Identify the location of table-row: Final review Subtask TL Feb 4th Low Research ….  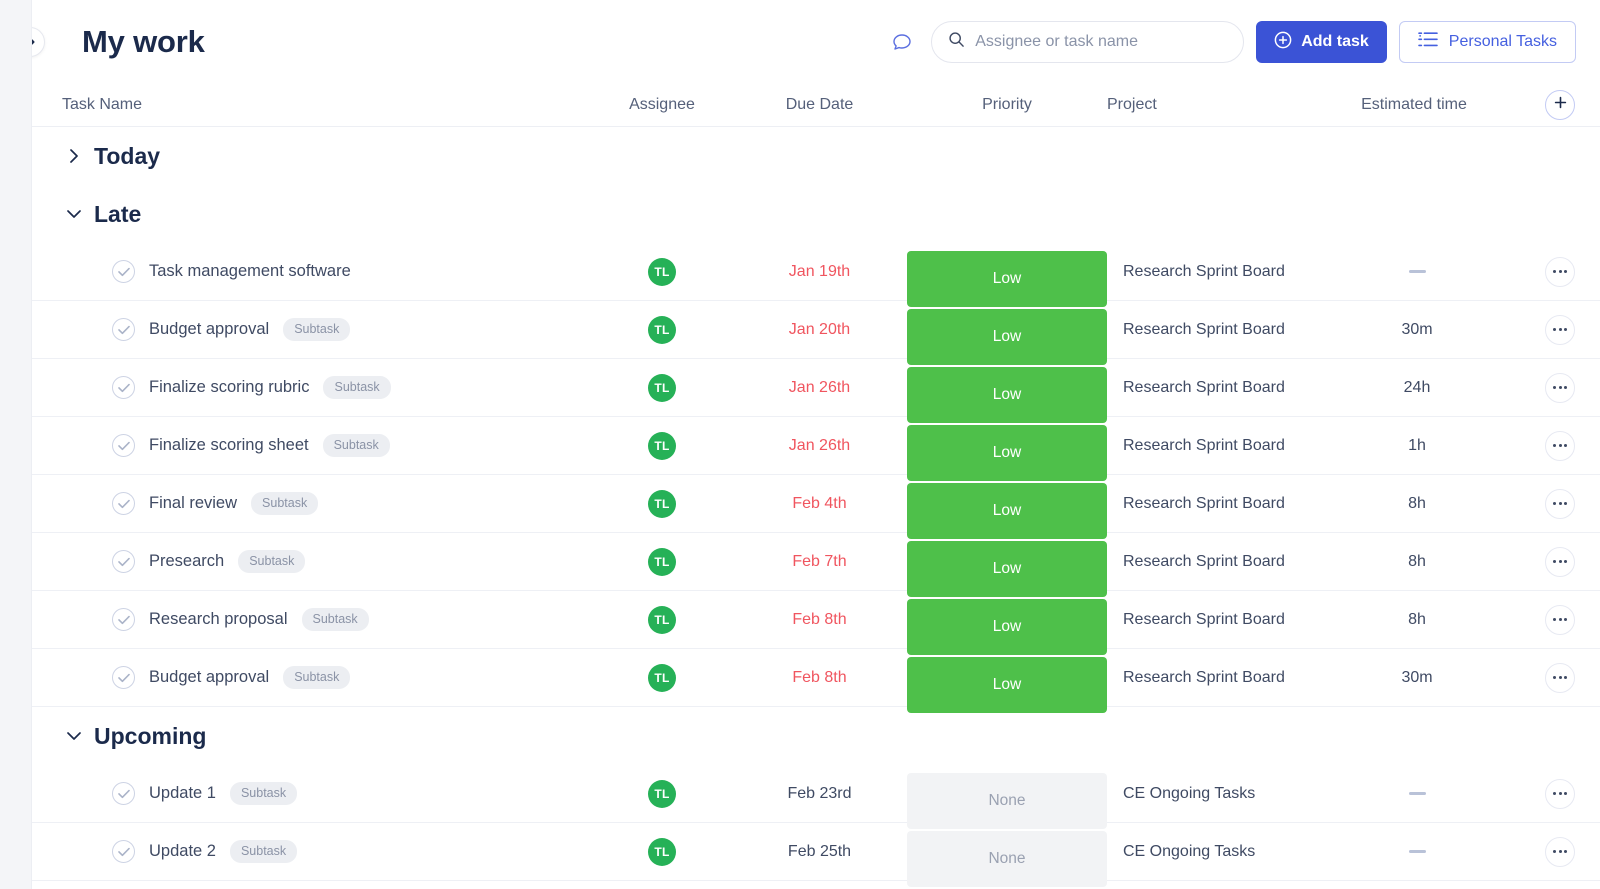
(816, 507).